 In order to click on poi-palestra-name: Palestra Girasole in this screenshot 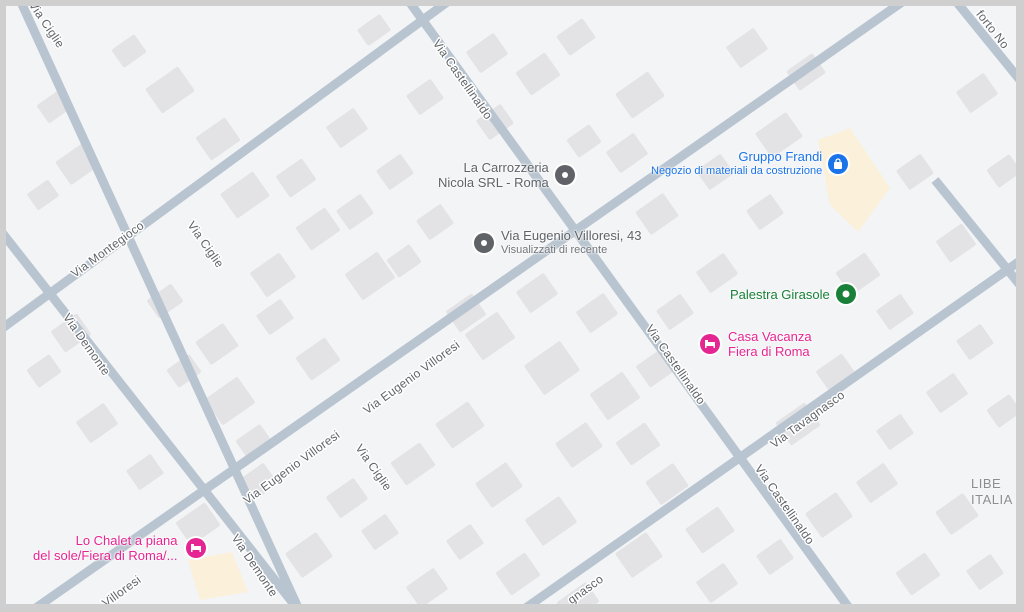, I will do `click(780, 294)`.